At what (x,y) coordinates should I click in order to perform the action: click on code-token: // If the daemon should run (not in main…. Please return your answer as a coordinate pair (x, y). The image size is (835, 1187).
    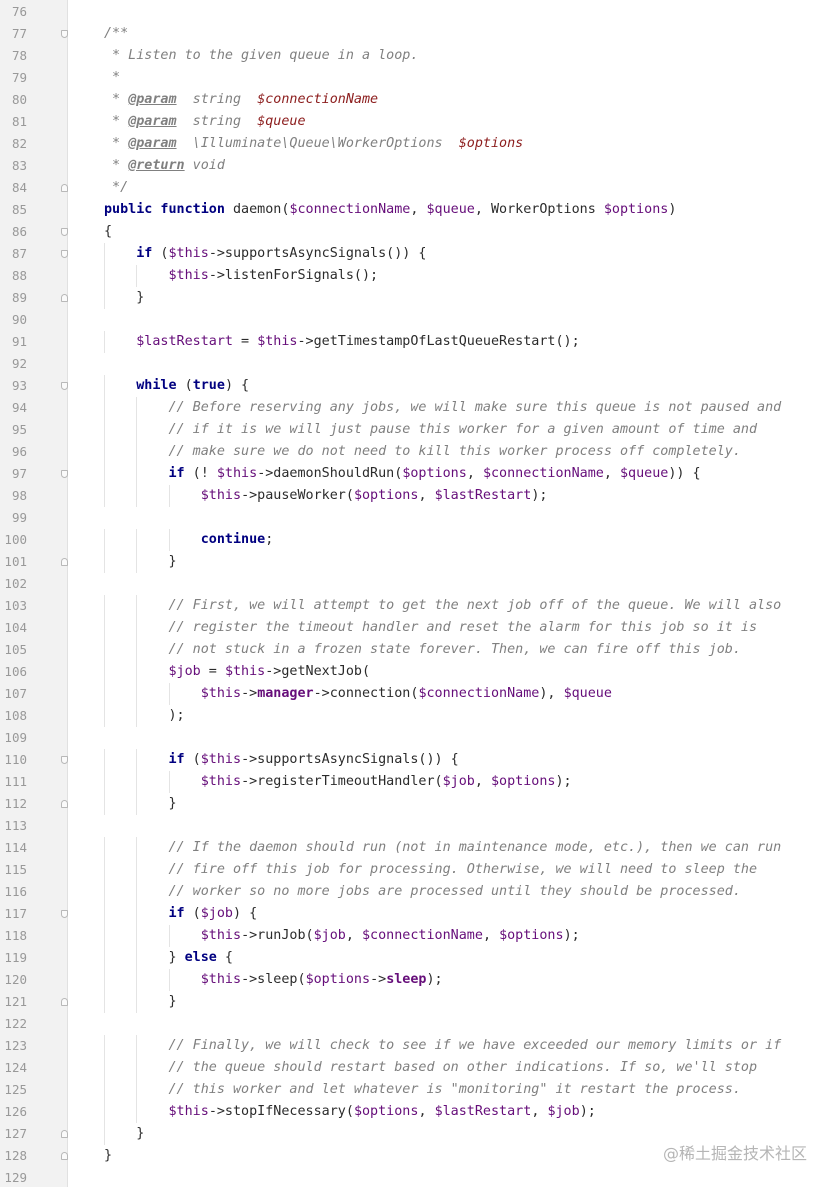
    Looking at the image, I should click on (475, 847).